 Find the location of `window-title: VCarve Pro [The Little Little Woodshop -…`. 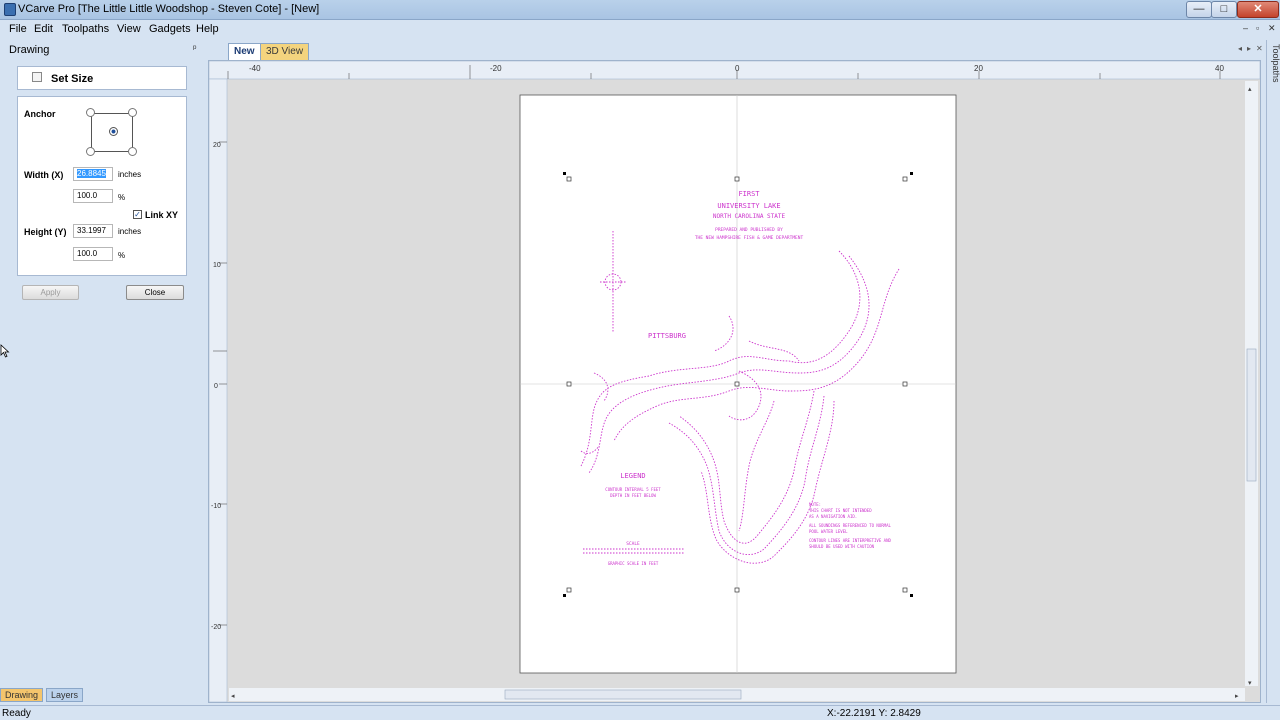

window-title: VCarve Pro [The Little Little Woodshop -… is located at coordinates (169, 9).